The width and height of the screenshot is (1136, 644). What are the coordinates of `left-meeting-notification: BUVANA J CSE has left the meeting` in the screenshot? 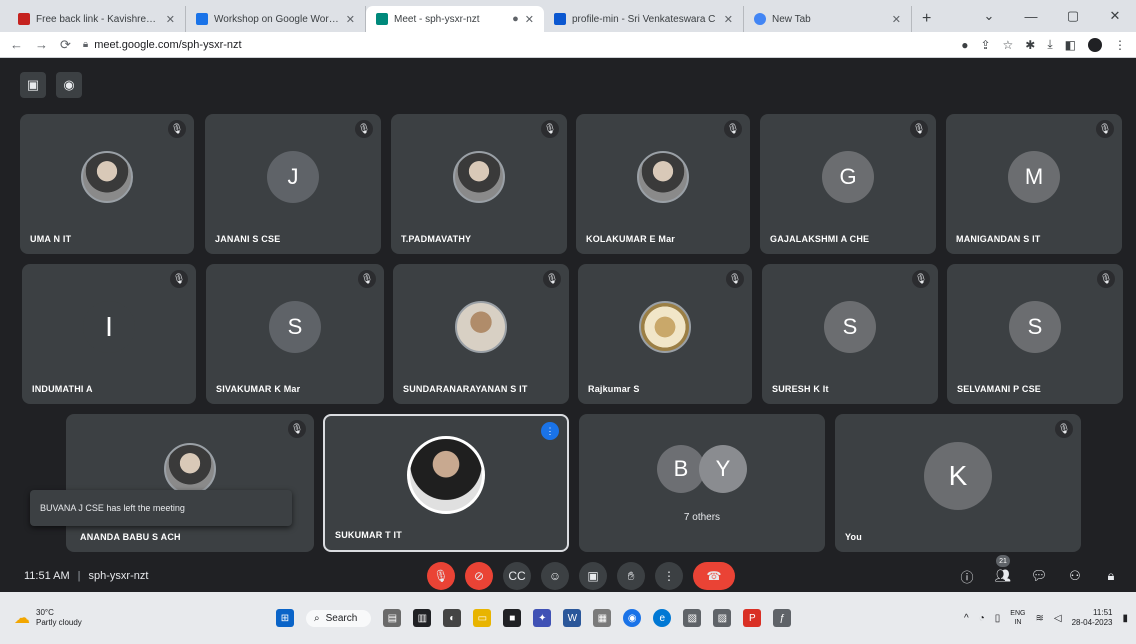 It's located at (161, 508).